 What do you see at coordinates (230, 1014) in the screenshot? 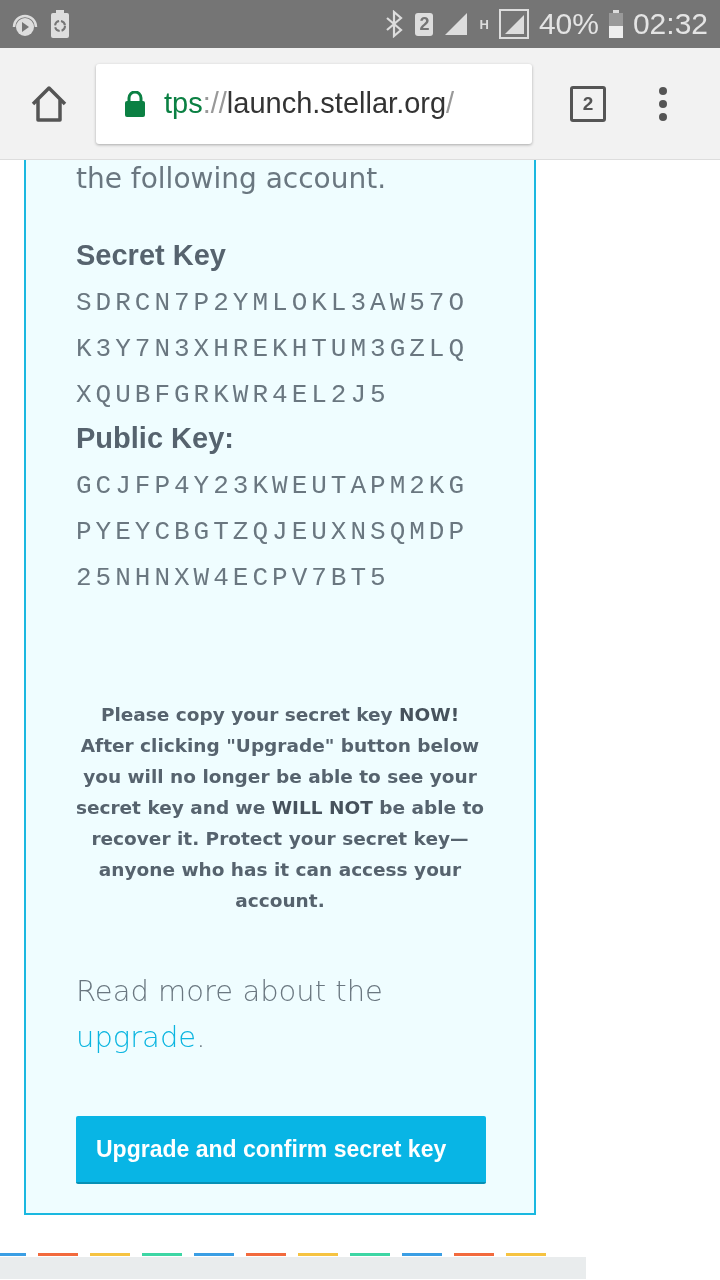
I see `read-more-text: Read more about the upgrade.` at bounding box center [230, 1014].